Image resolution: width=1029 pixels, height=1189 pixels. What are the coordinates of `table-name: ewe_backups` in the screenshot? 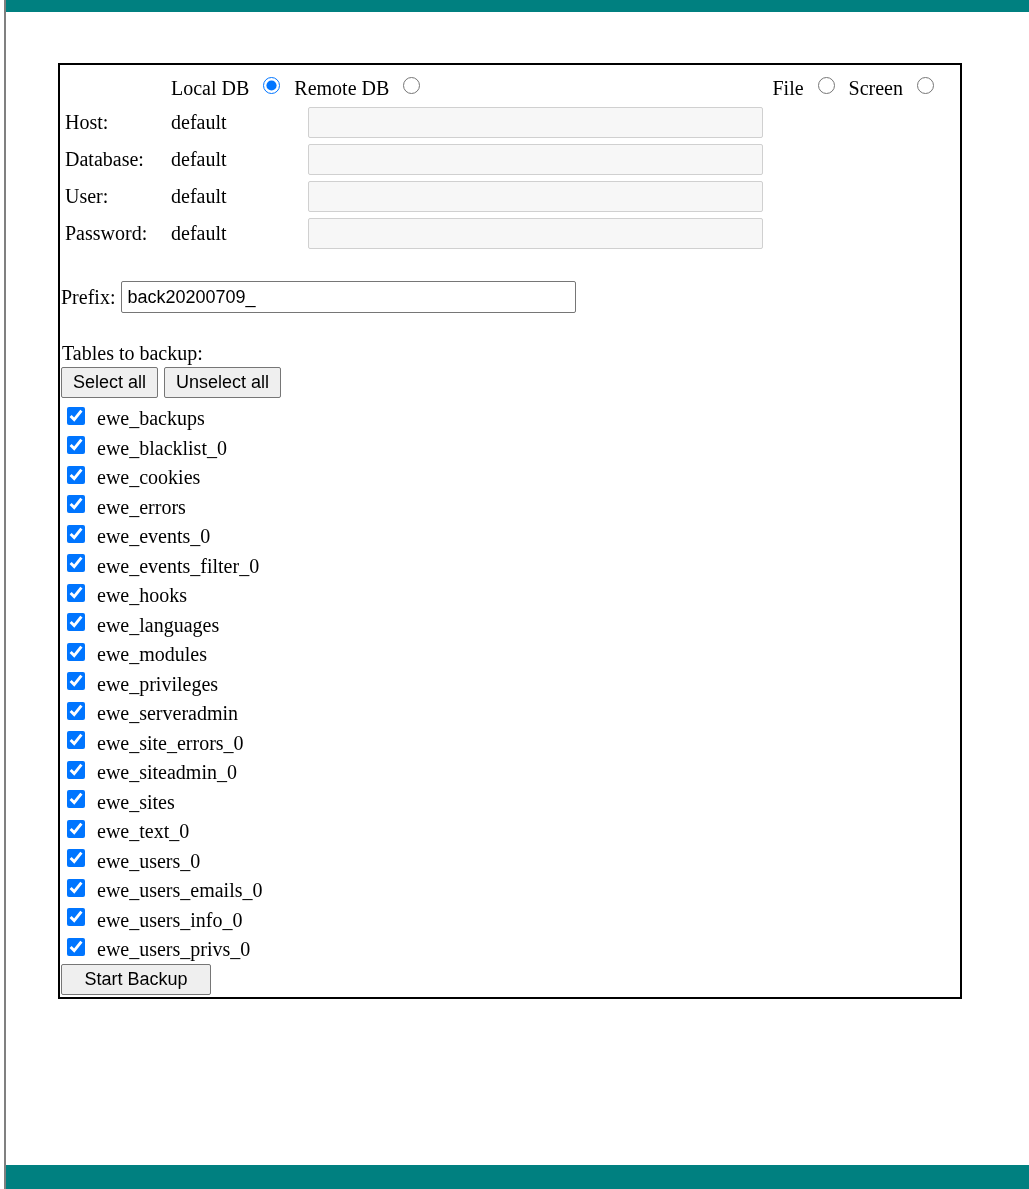 It's located at (151, 419).